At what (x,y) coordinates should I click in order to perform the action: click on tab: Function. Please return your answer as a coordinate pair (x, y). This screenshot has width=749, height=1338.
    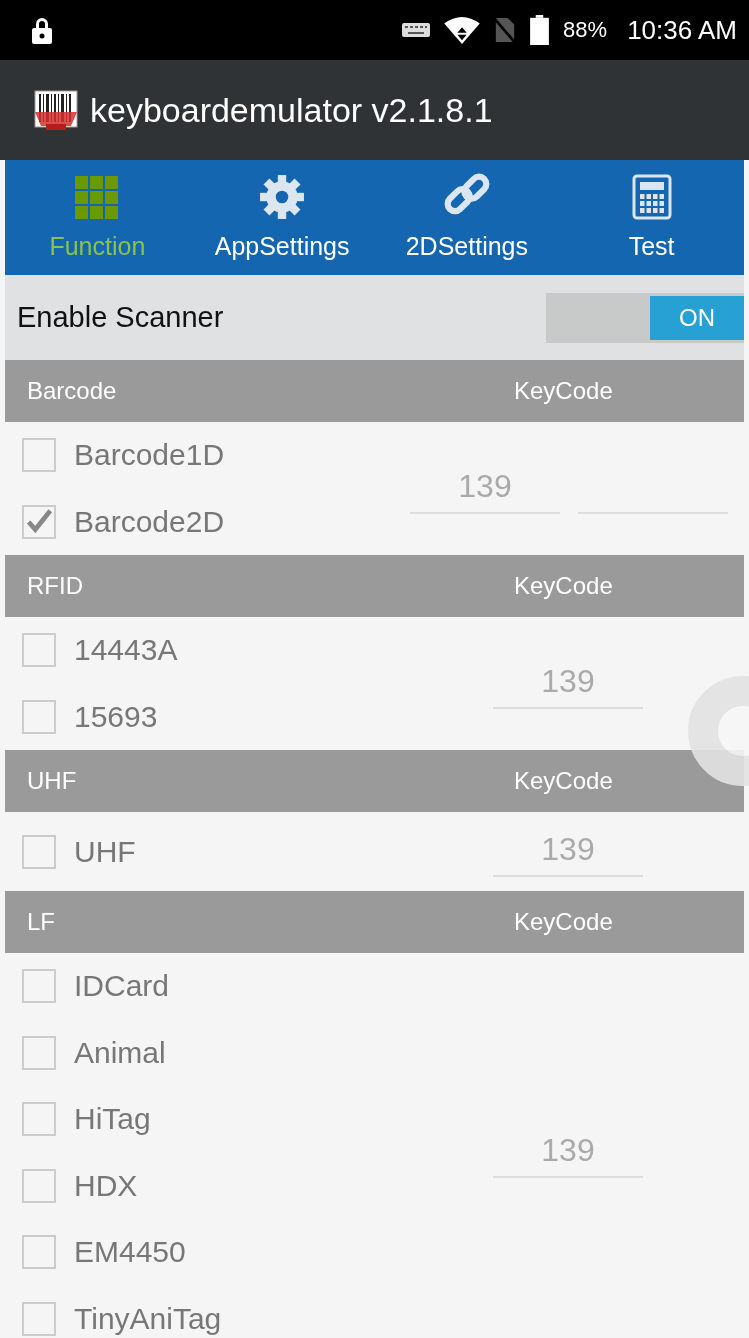
    Looking at the image, I should click on (97, 217).